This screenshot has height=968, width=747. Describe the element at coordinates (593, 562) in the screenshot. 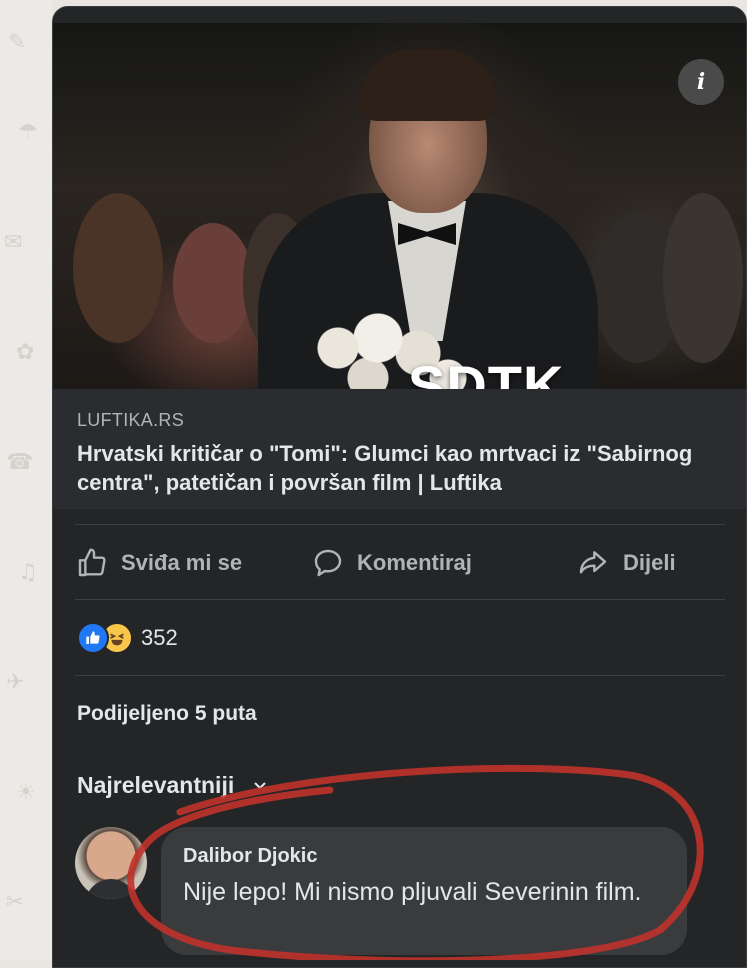

I see `share-arrow-icon` at that location.